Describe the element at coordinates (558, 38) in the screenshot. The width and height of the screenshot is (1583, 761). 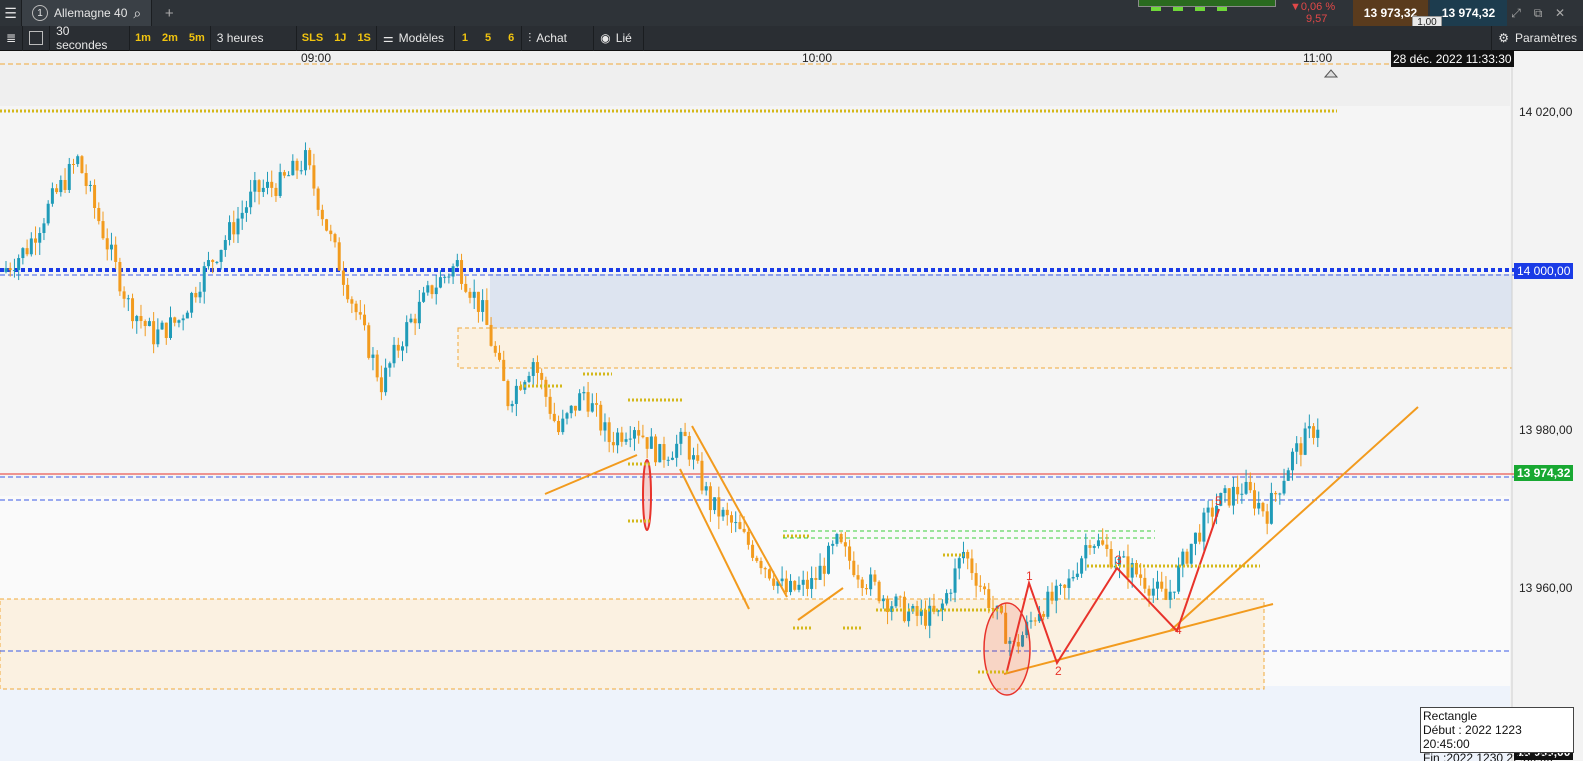
I see `buy-button: ⫶ Achat` at that location.